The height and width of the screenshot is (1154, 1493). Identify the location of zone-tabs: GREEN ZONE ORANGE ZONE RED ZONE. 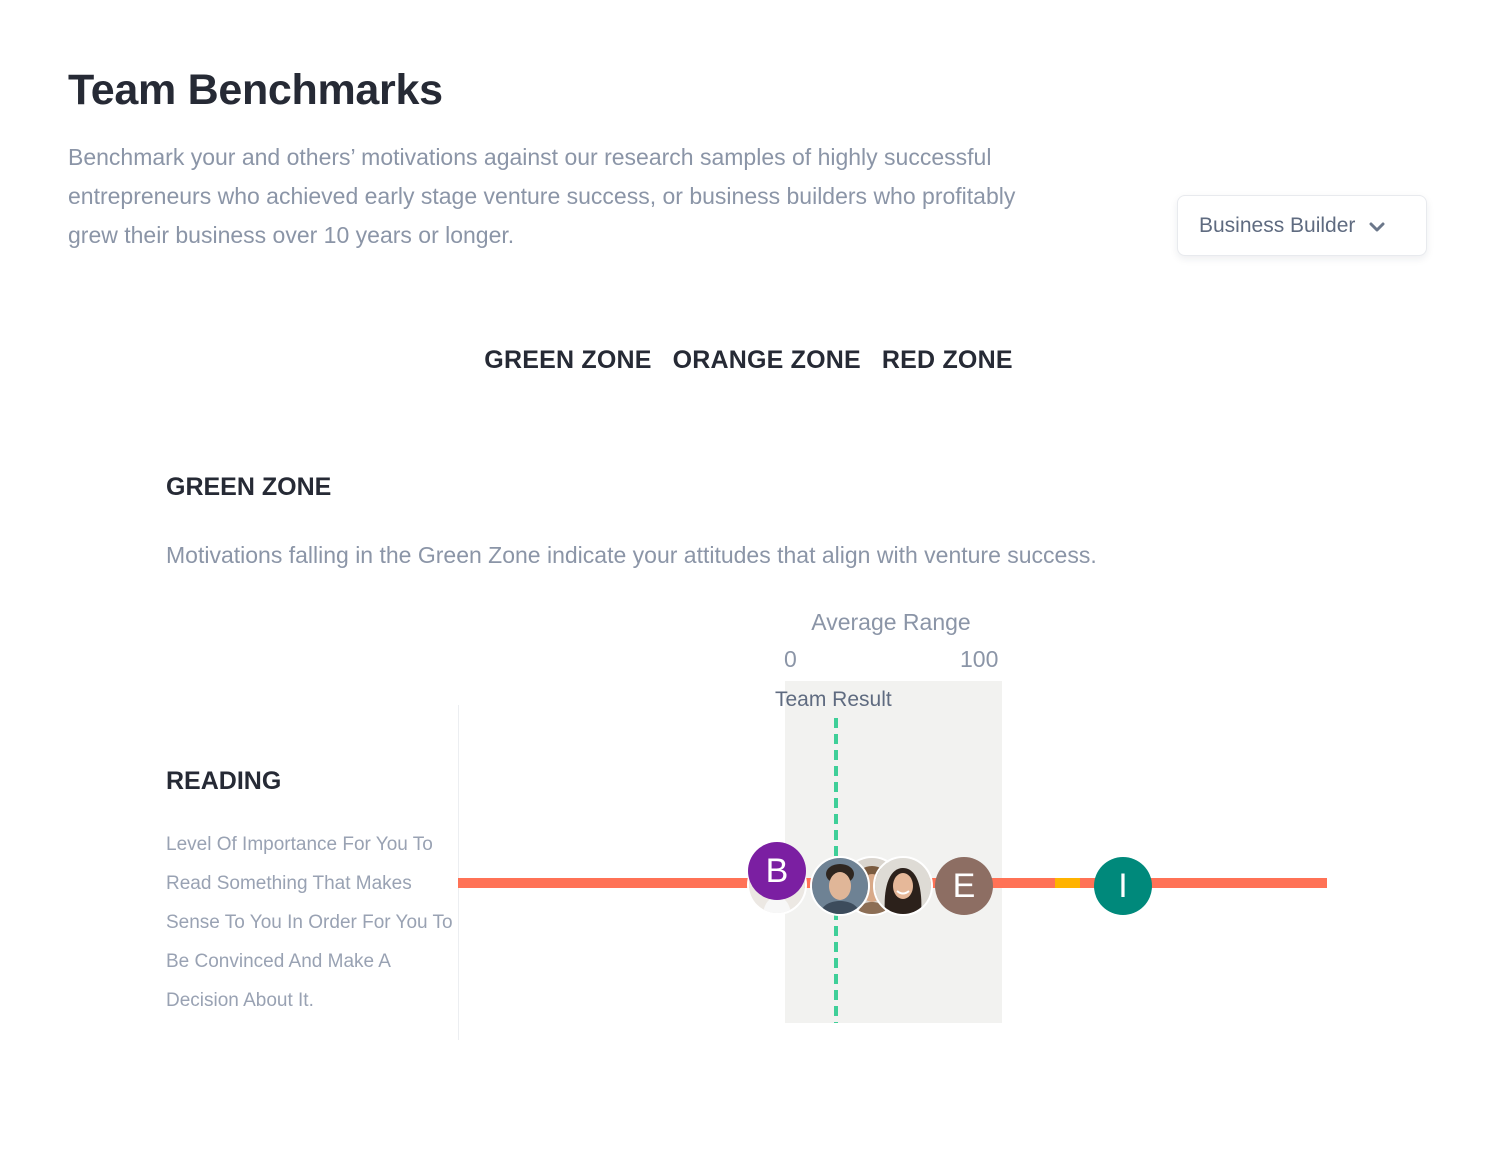
(746, 360).